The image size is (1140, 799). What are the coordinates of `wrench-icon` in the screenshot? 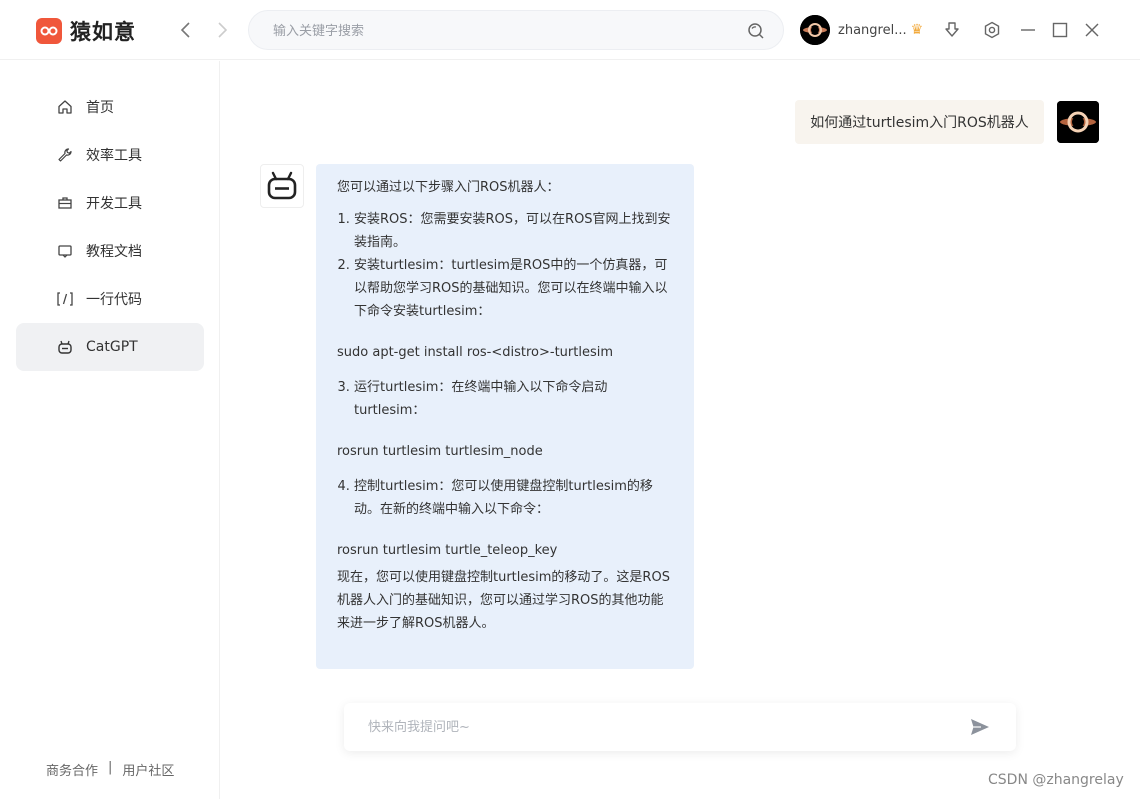 It's located at (65, 155).